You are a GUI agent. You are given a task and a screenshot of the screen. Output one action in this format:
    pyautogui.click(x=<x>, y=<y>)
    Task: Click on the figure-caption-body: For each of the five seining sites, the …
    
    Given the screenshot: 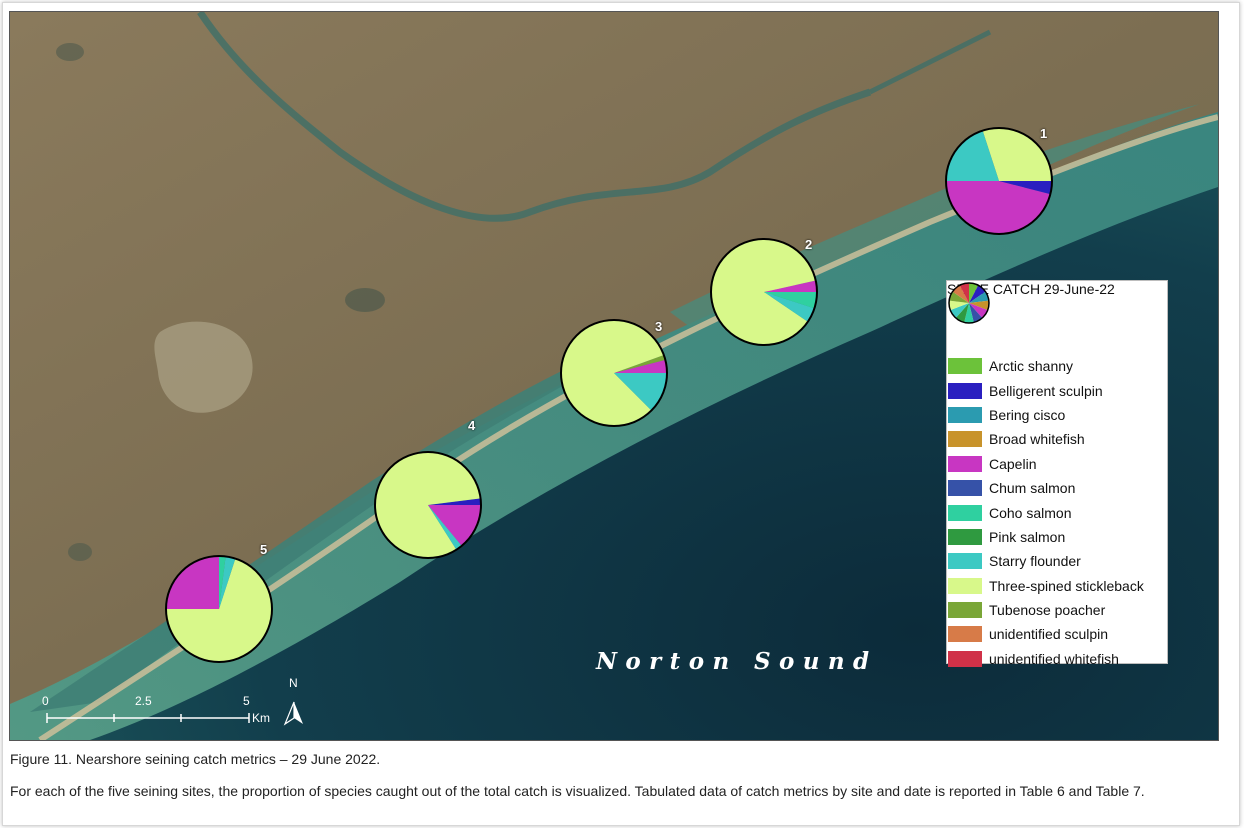 What is the action you would take?
    pyautogui.click(x=577, y=791)
    